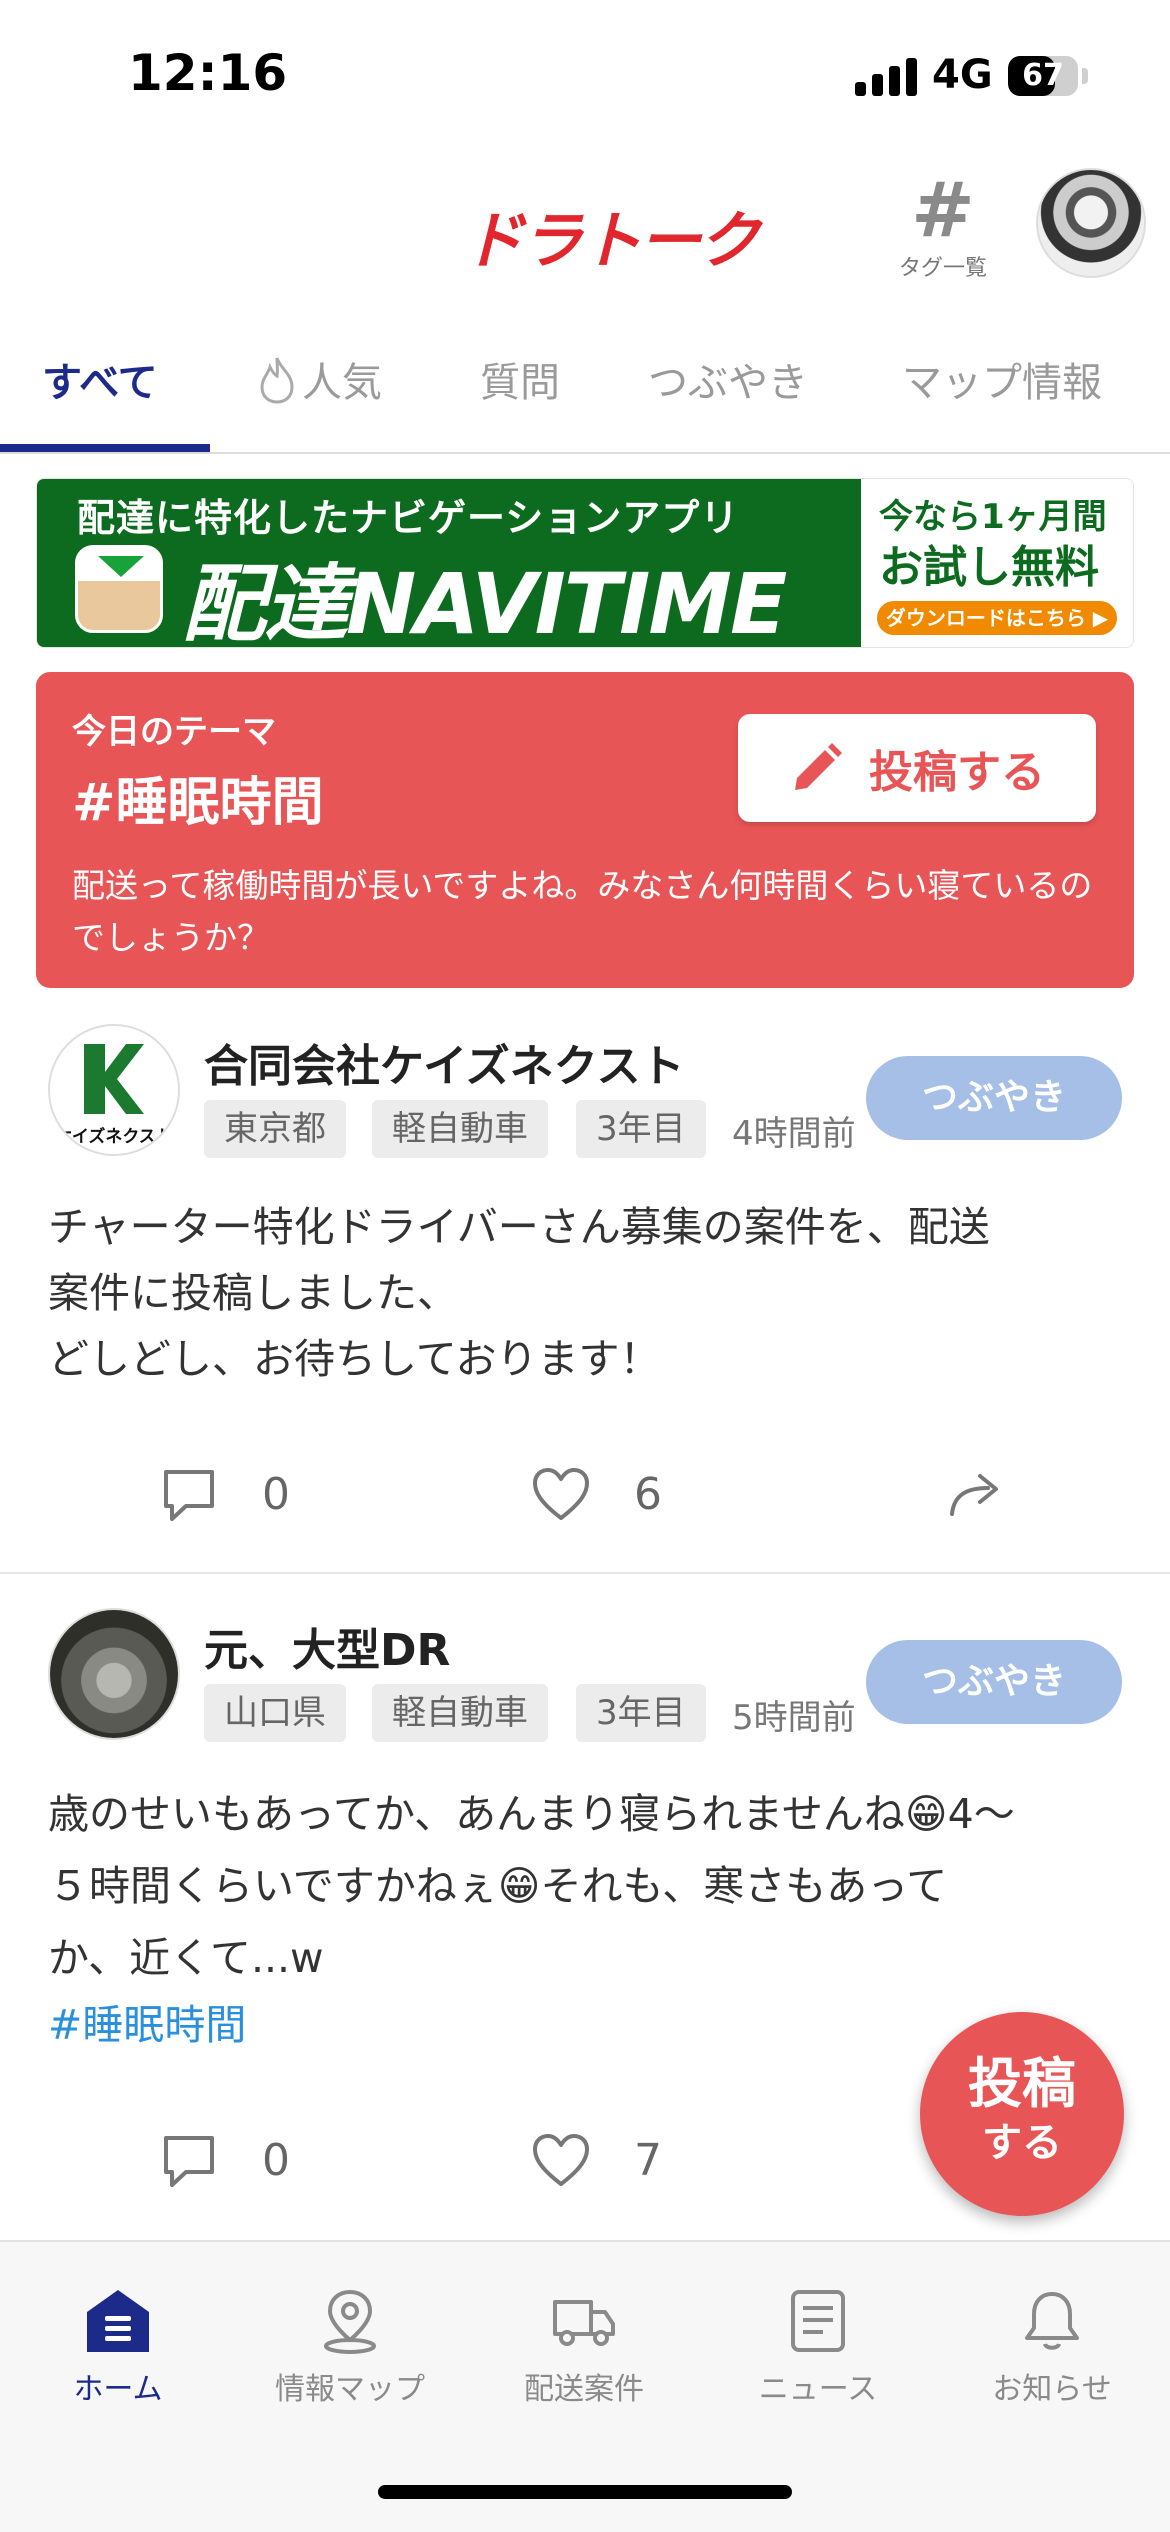 The image size is (1170, 2532). Describe the element at coordinates (327, 1646) in the screenshot. I see `post-author-name: 元、大型DR` at that location.